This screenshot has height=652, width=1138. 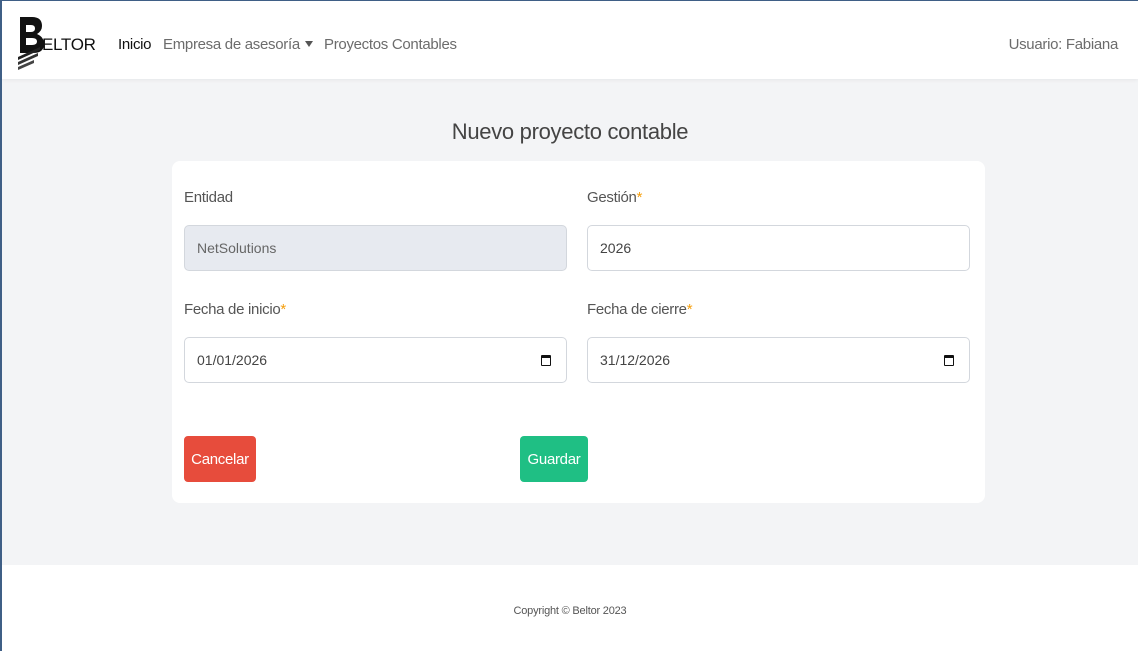 What do you see at coordinates (232, 309) in the screenshot?
I see `fecha-inicio-label-text: Fecha de inicio` at bounding box center [232, 309].